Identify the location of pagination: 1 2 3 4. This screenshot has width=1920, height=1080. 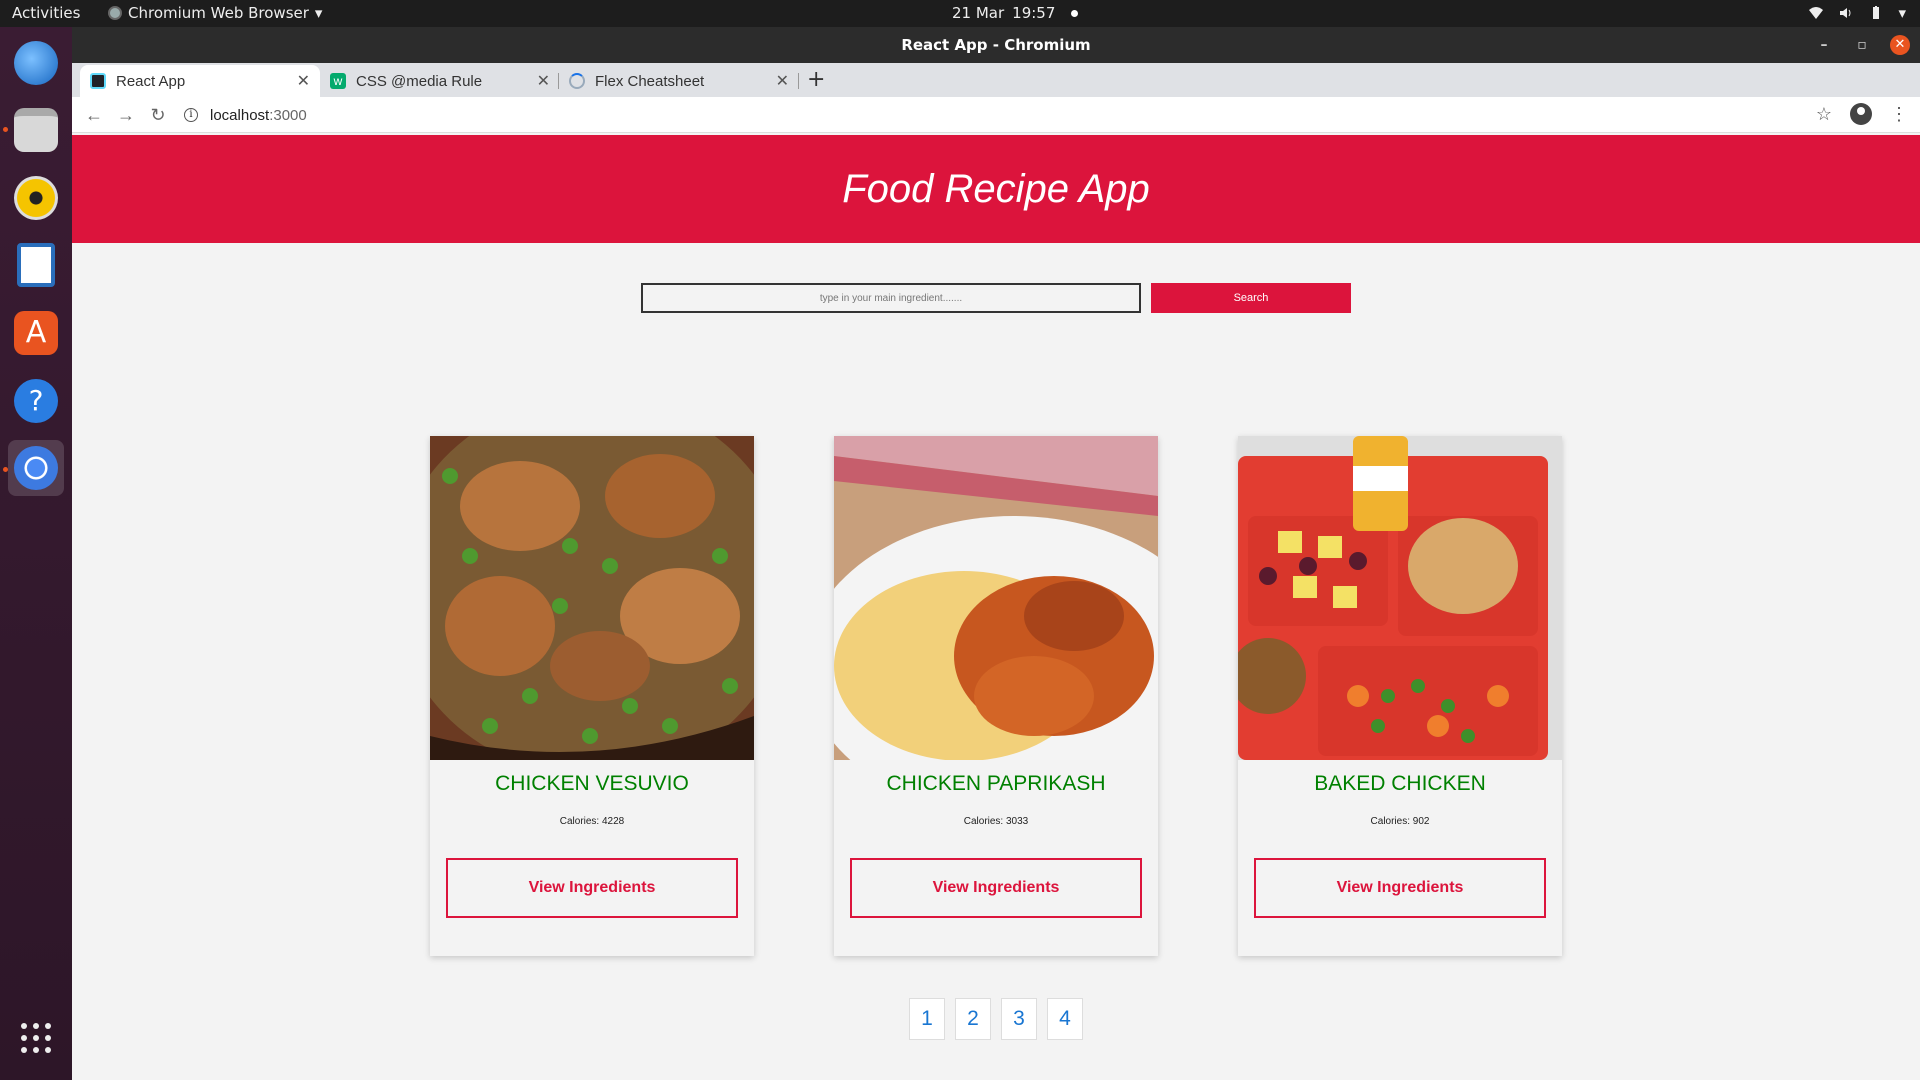
(996, 1019).